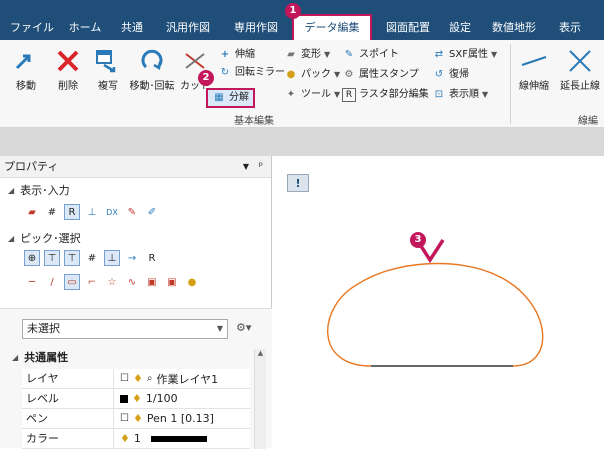  I want to click on select-corner-icon: ⌐, so click(92, 282).